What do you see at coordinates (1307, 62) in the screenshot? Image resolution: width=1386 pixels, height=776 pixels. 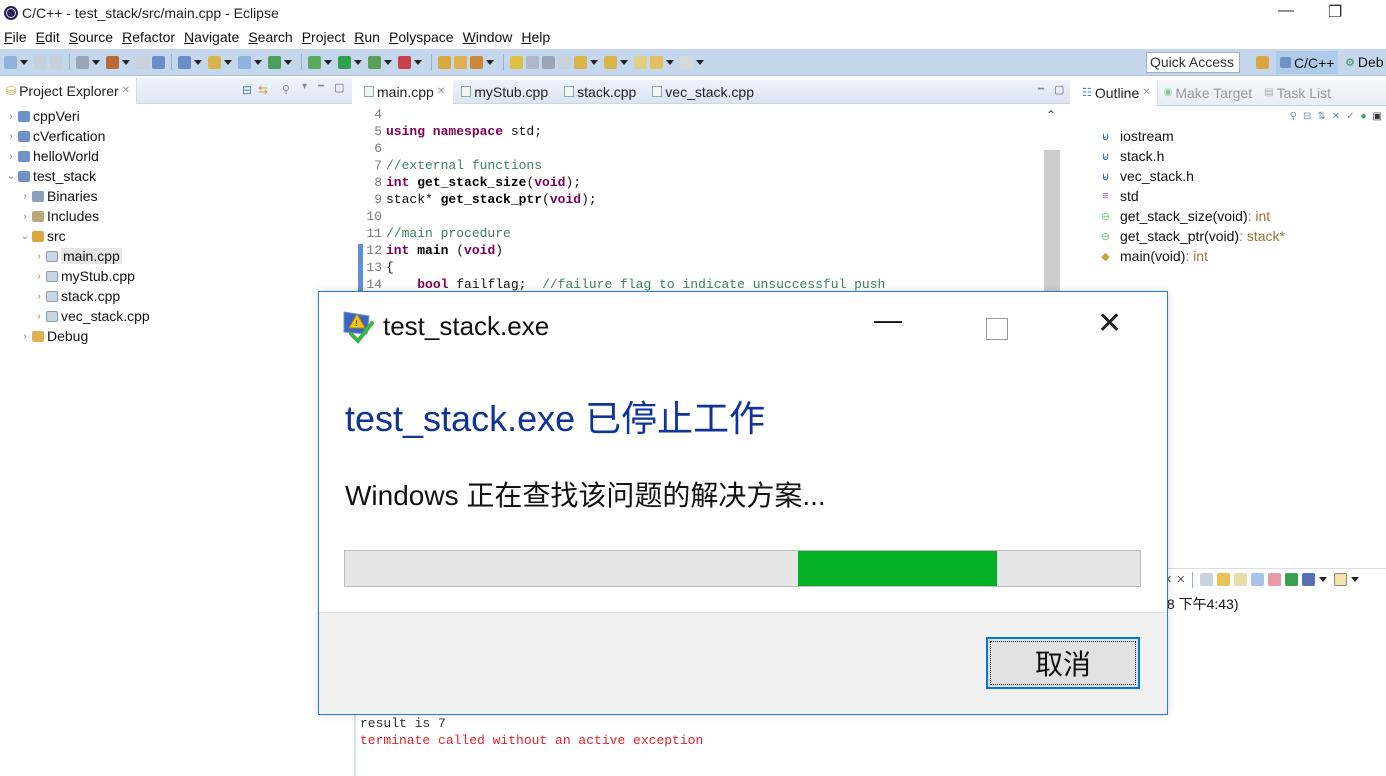 I see `perspective-cpp-button: C/C++` at bounding box center [1307, 62].